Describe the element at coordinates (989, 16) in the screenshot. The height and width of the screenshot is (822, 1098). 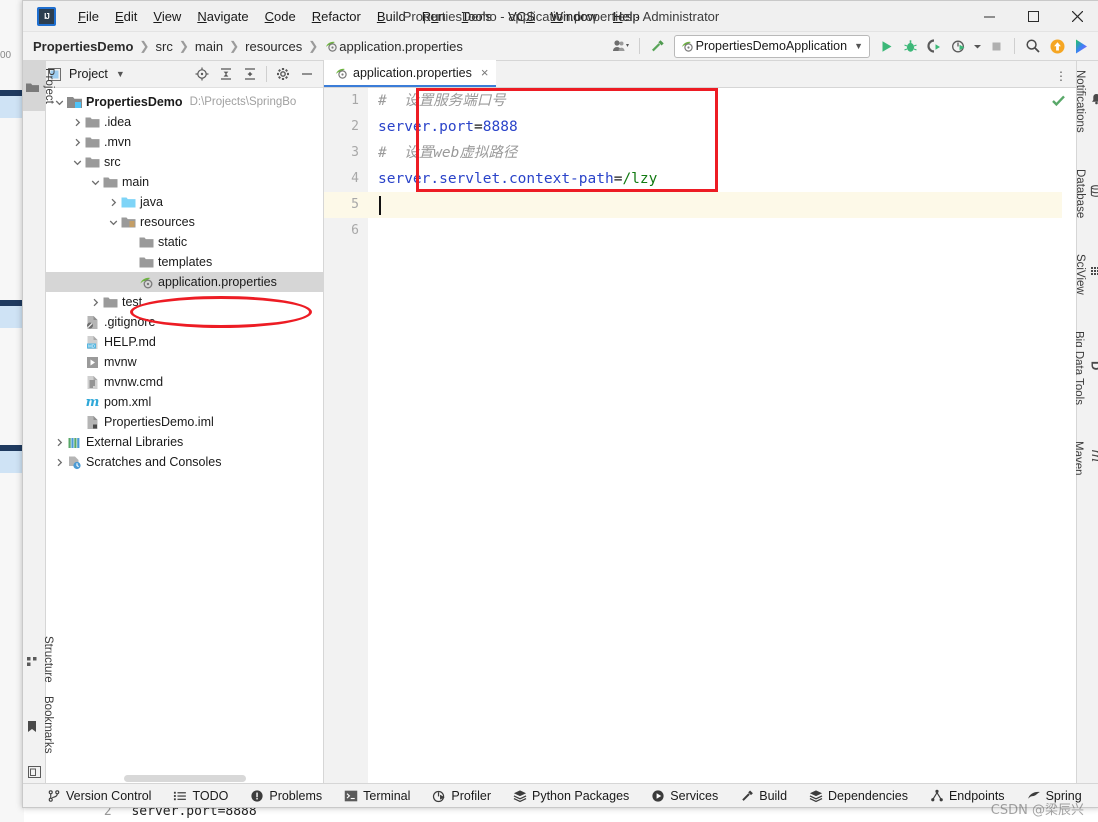
I see `minimize-icon` at that location.